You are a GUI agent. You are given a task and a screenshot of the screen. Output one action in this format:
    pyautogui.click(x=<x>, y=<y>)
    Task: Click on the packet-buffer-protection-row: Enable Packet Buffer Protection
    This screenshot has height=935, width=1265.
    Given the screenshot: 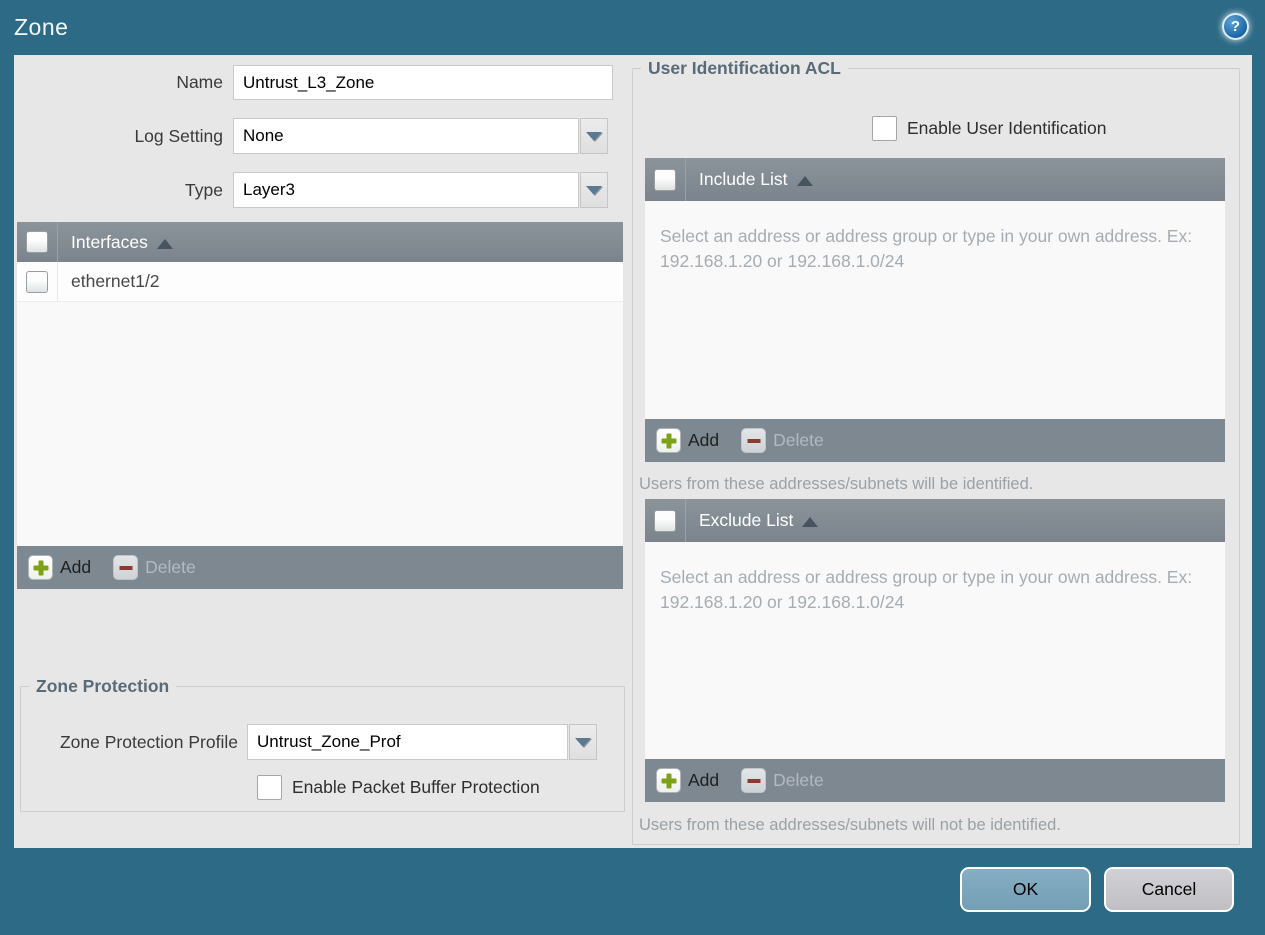 What is the action you would take?
    pyautogui.click(x=398, y=787)
    